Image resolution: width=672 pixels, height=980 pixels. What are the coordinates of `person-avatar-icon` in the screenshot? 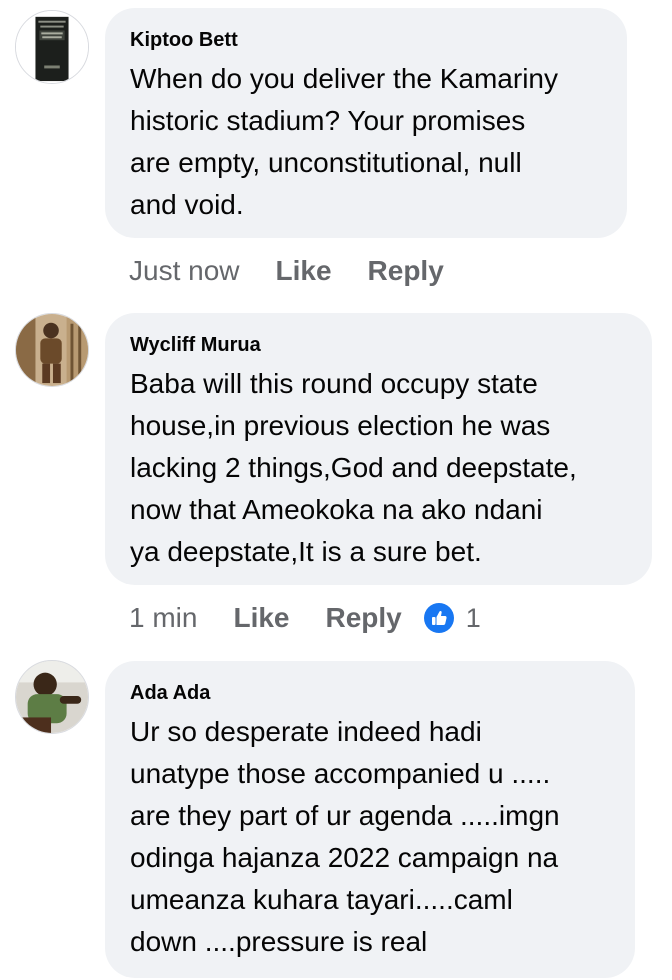 It's located at (52, 697).